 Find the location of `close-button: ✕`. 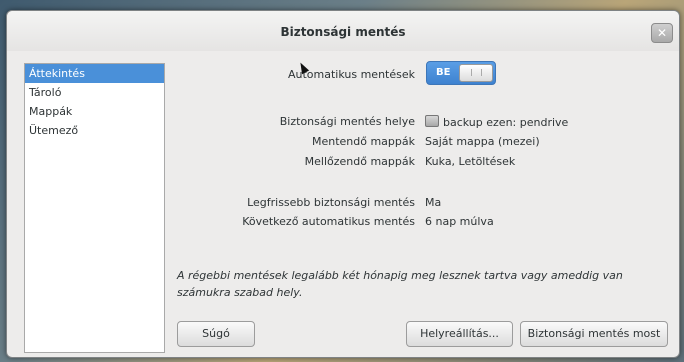

close-button: ✕ is located at coordinates (662, 33).